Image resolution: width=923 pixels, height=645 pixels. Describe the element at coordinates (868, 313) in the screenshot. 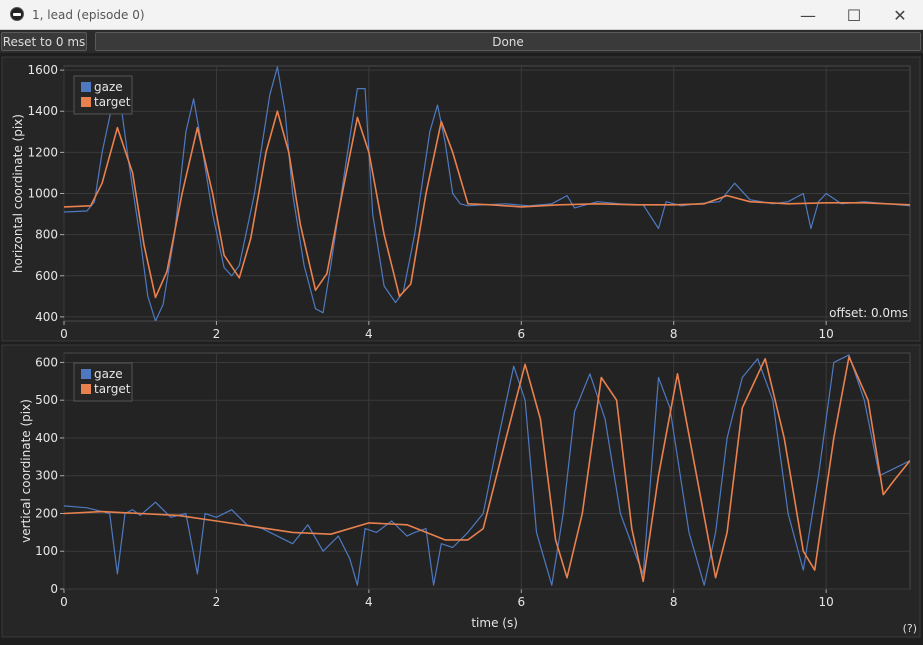

I see `offset-annotation: offset: 0.0ms` at that location.